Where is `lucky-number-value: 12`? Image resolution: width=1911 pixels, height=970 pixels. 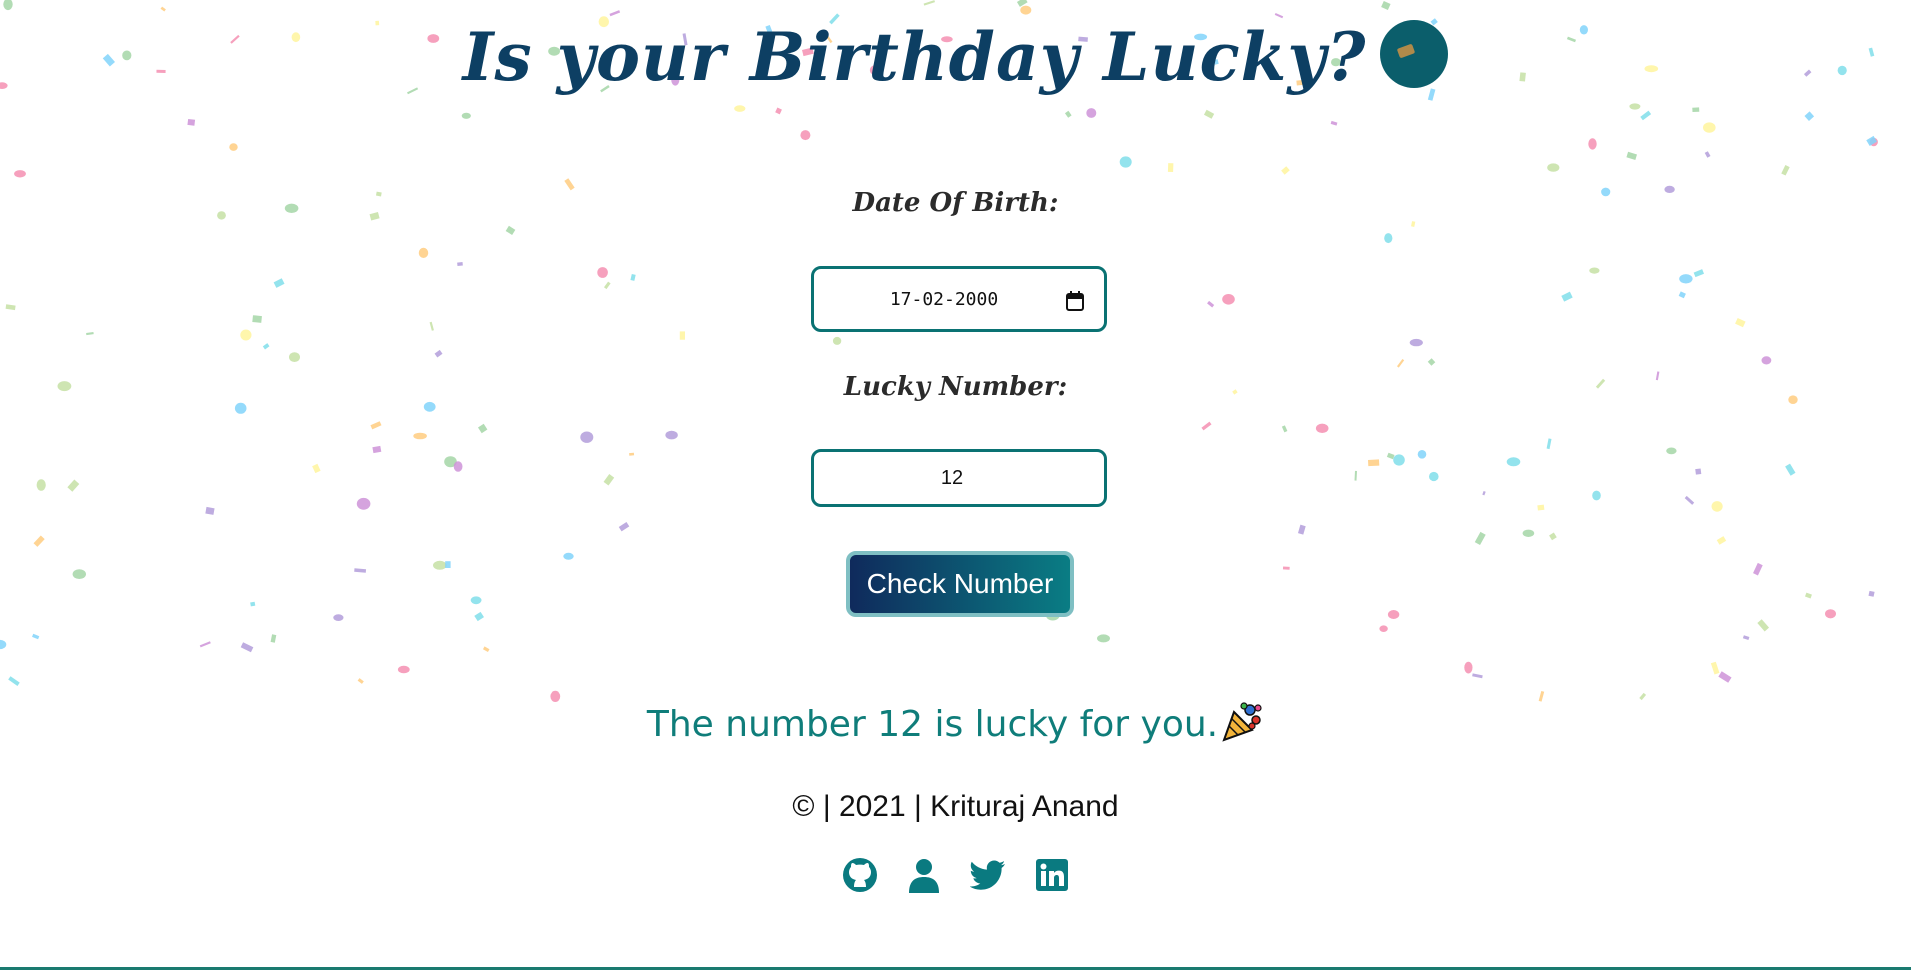
lucky-number-value: 12 is located at coordinates (952, 477).